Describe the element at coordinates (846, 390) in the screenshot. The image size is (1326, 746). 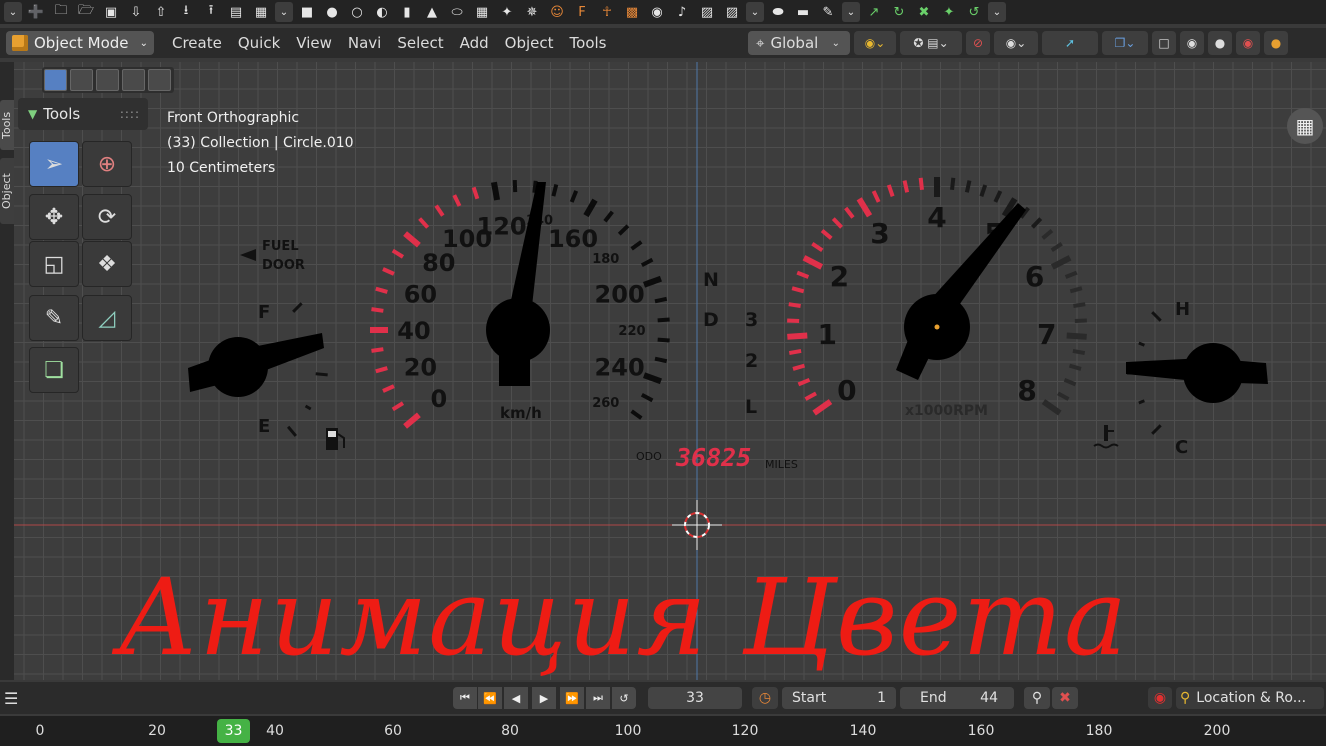
I see `rpm-label: 0` at that location.